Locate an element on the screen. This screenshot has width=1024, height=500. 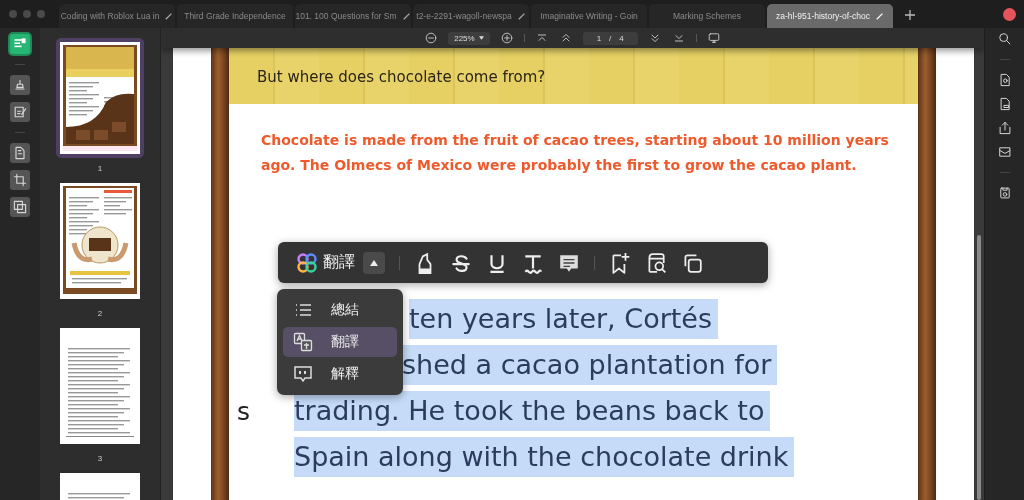
selected-text: shed a cacao plantation for is located at coordinates (590, 365).